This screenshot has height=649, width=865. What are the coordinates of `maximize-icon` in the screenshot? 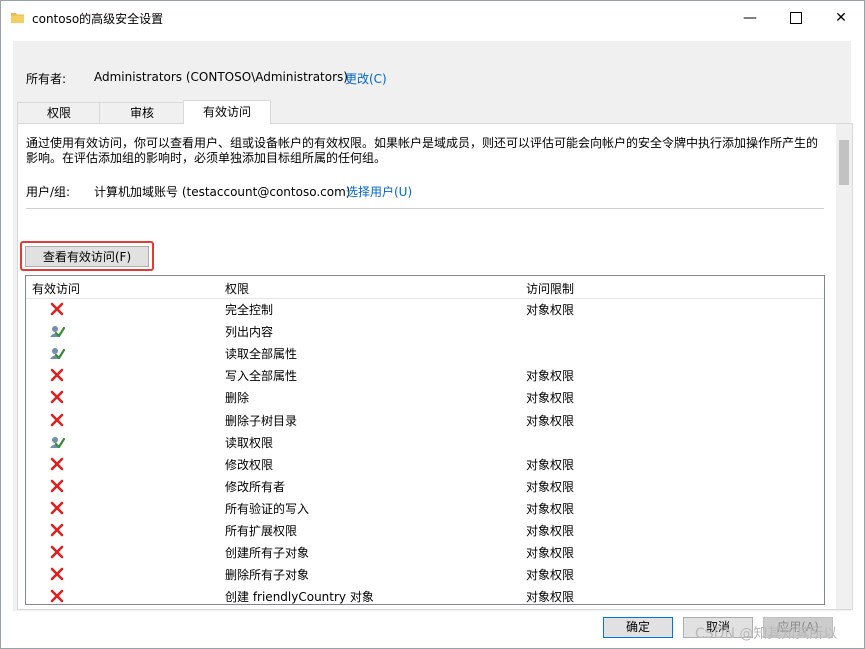 It's located at (796, 18).